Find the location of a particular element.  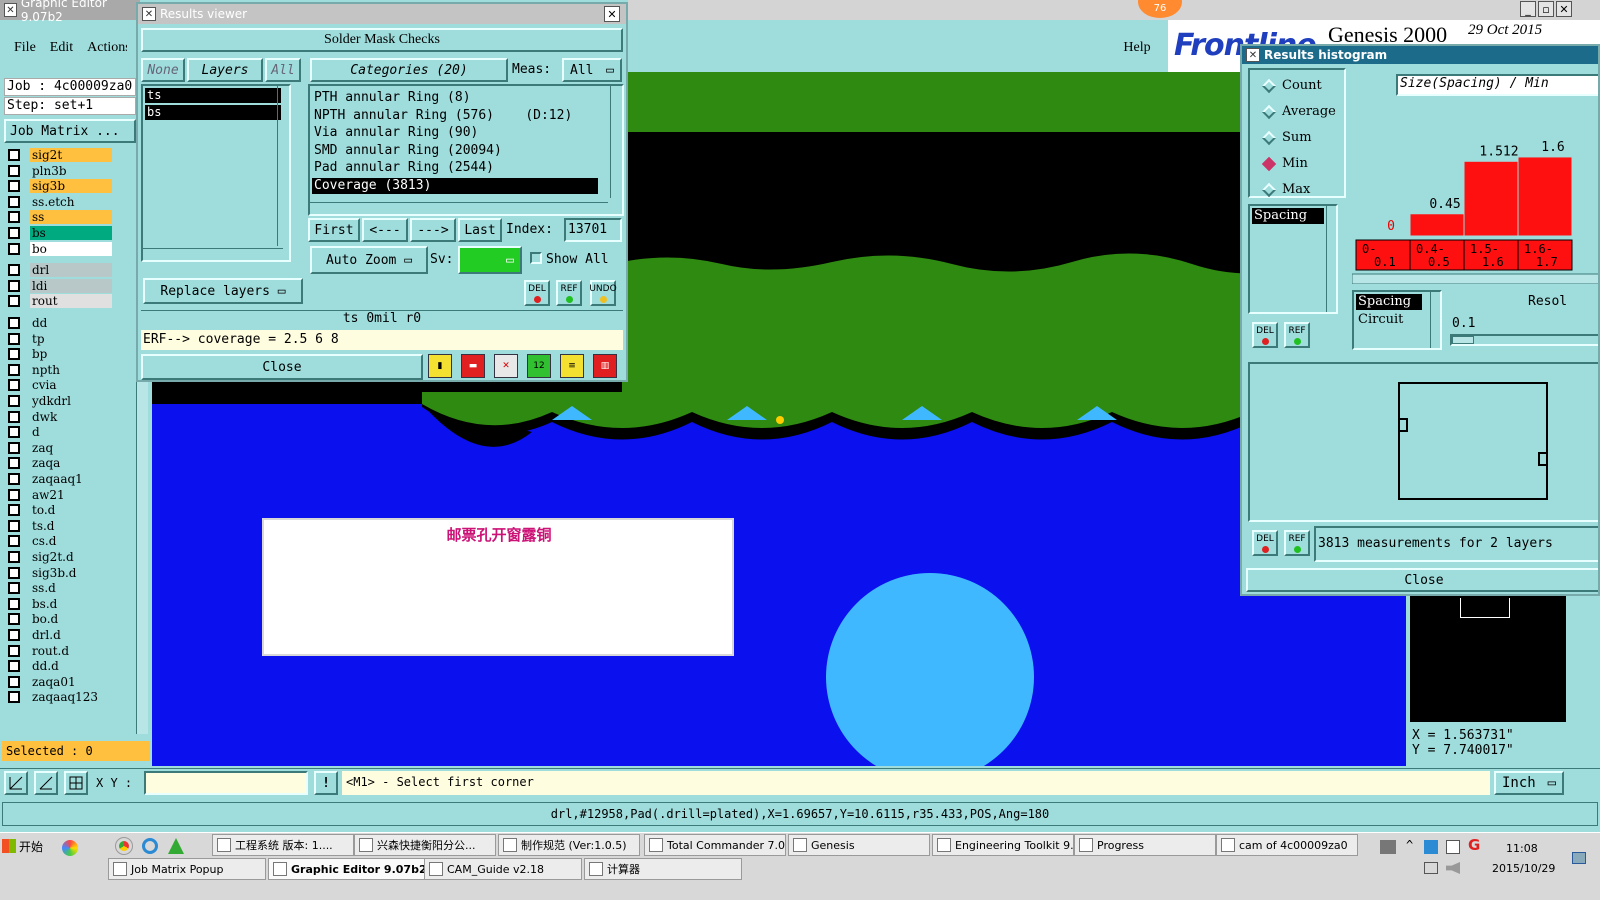

menu-actions: Actions is located at coordinates (107, 48).